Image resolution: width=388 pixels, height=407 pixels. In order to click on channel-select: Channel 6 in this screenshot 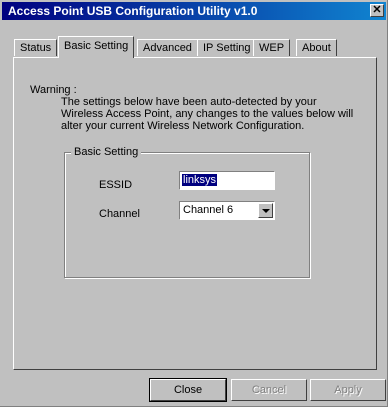, I will do `click(227, 210)`.